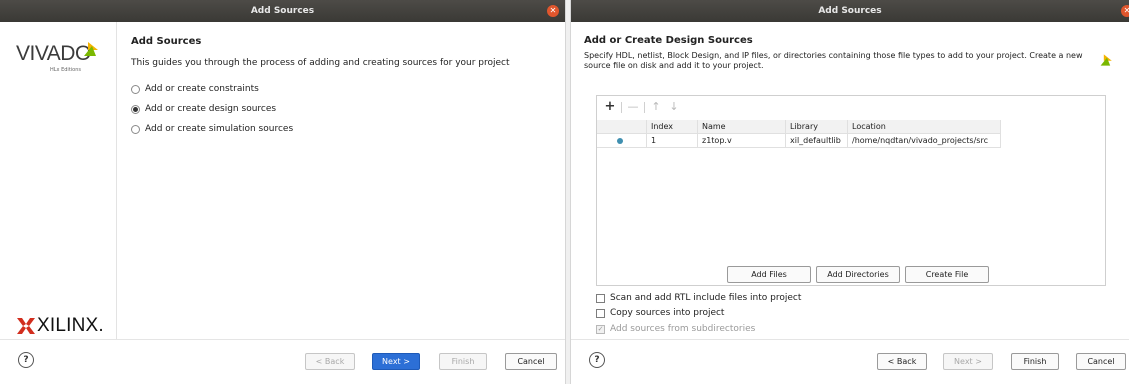 The height and width of the screenshot is (384, 1129). What do you see at coordinates (742, 127) in the screenshot?
I see `column-header-name: Name` at bounding box center [742, 127].